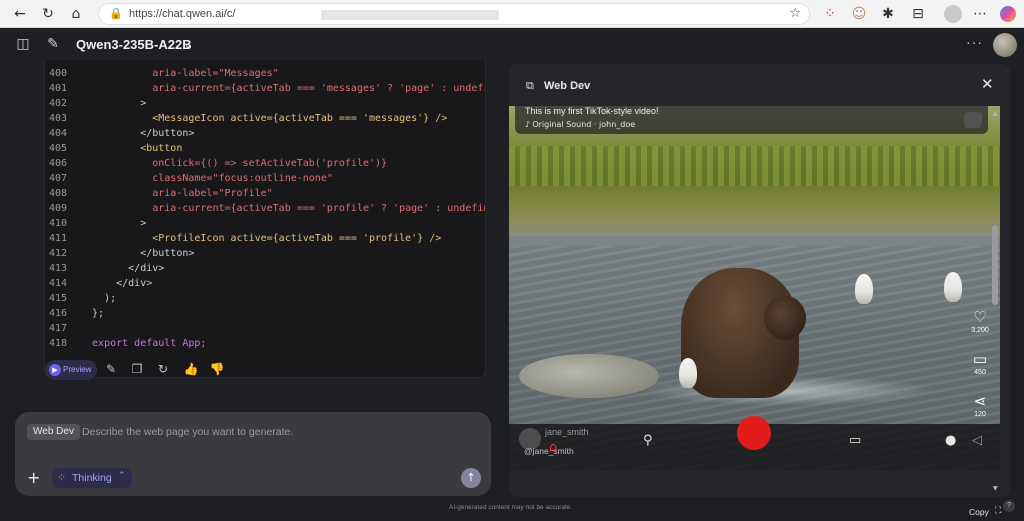 The image size is (1024, 521). Describe the element at coordinates (48, 14) in the screenshot. I see `refresh-icon: ↻` at that location.